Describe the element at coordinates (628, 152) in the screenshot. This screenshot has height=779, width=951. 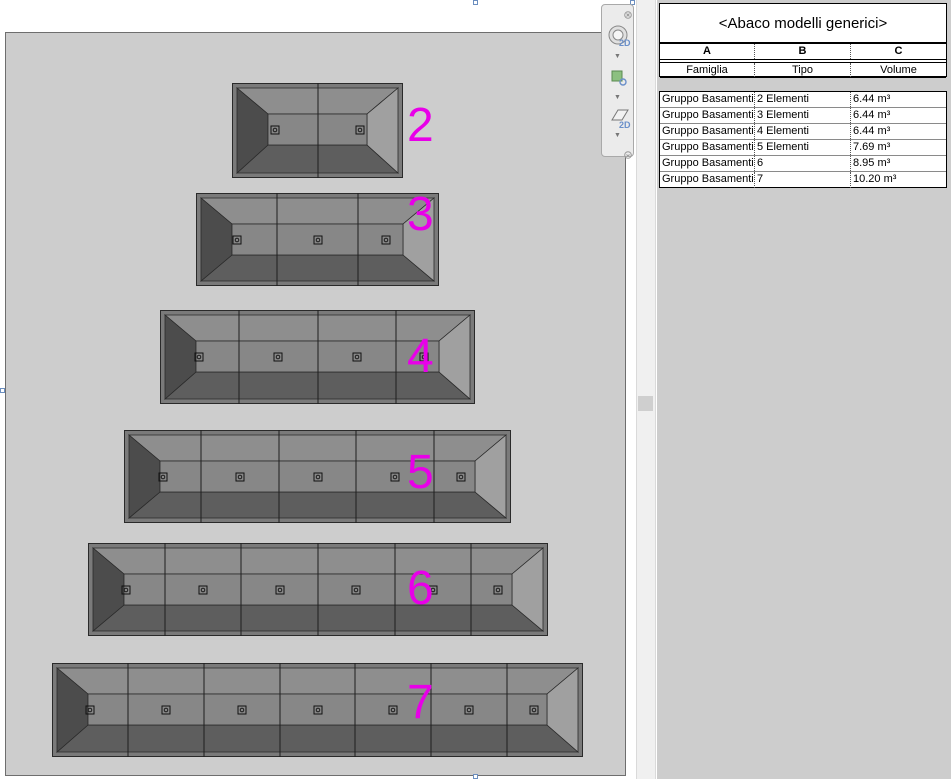
I see `options-icon` at that location.